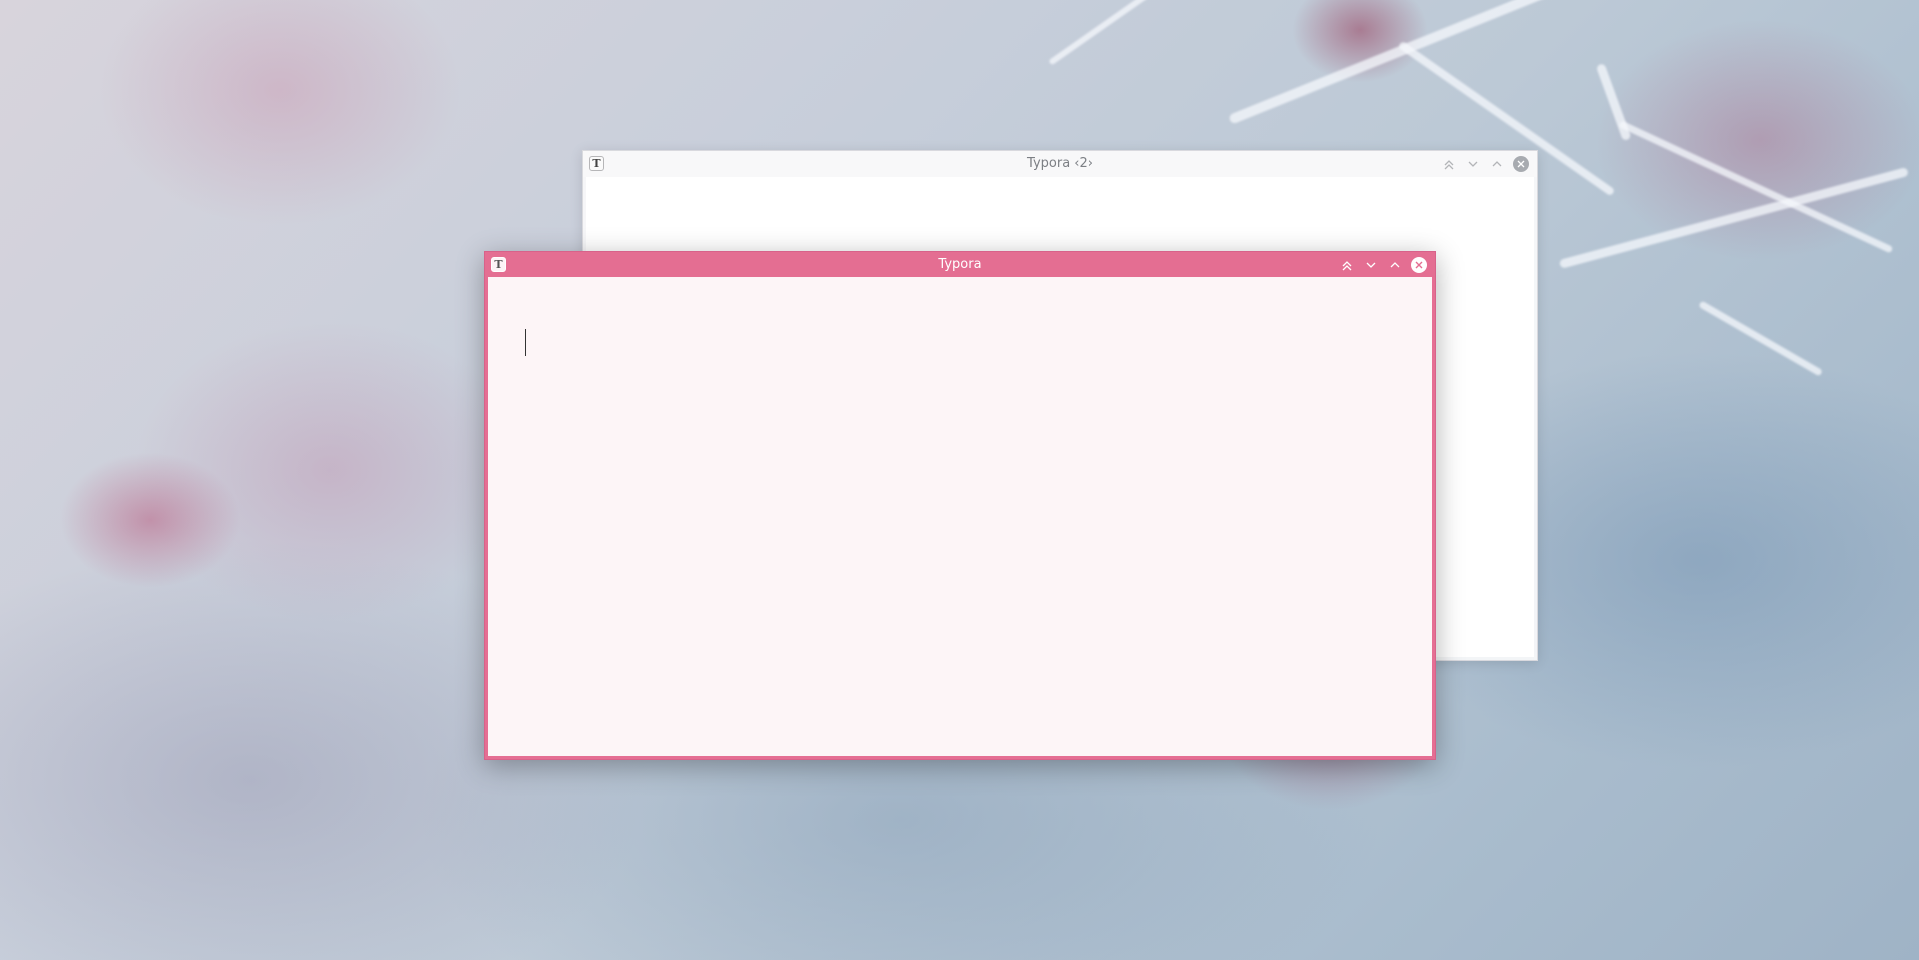 The image size is (1919, 960). Describe the element at coordinates (525, 342) in the screenshot. I see `text-cursor` at that location.